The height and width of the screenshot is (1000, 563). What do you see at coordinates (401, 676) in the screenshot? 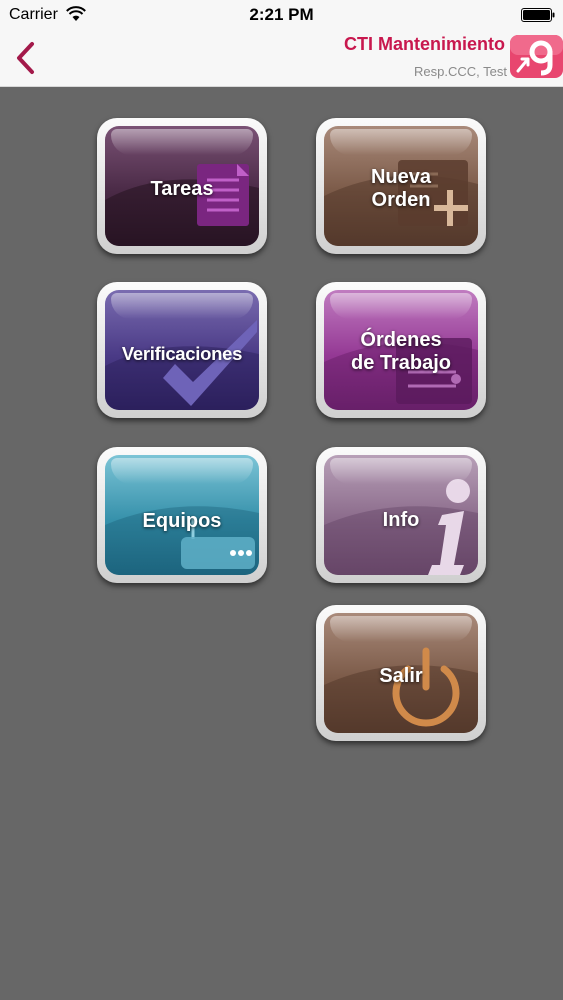
I see `tile-label: Salir` at bounding box center [401, 676].